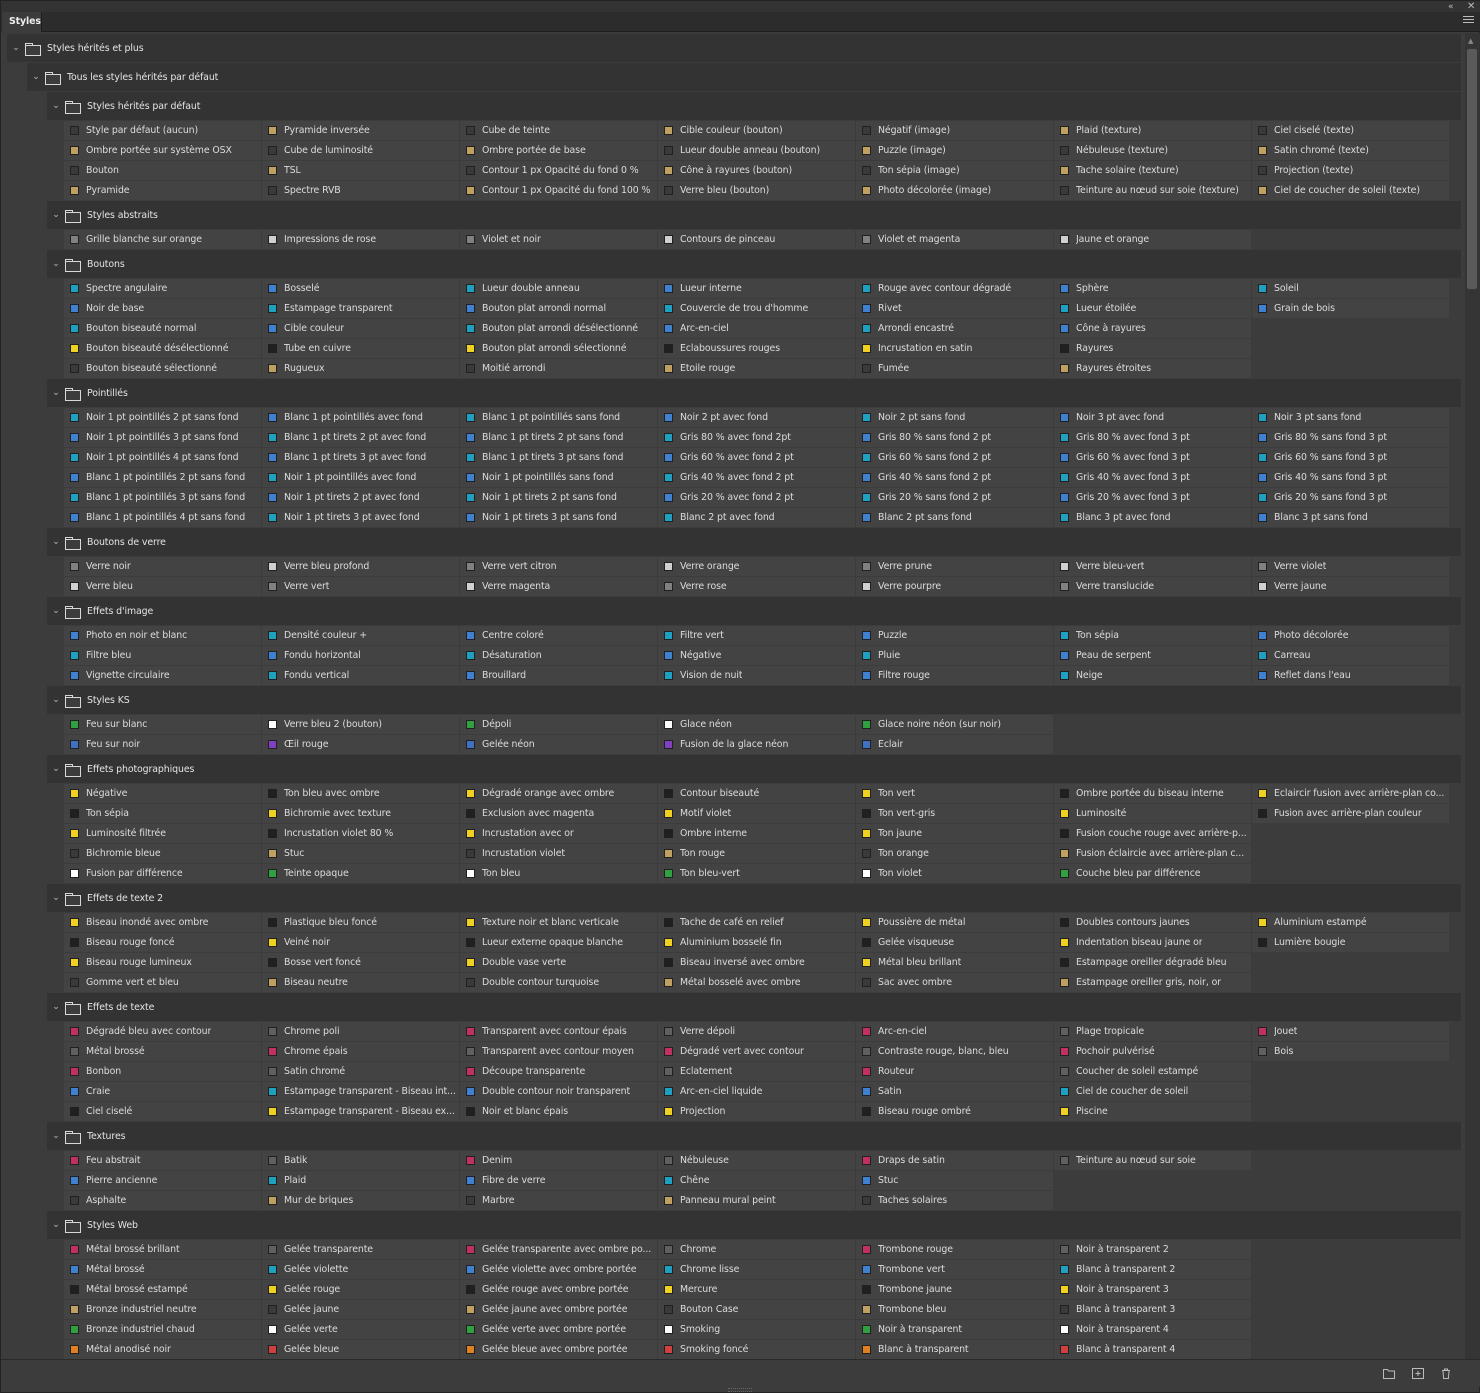  I want to click on style-item: Blanc 1 pt tirets 3 pt sans fond, so click(558, 457).